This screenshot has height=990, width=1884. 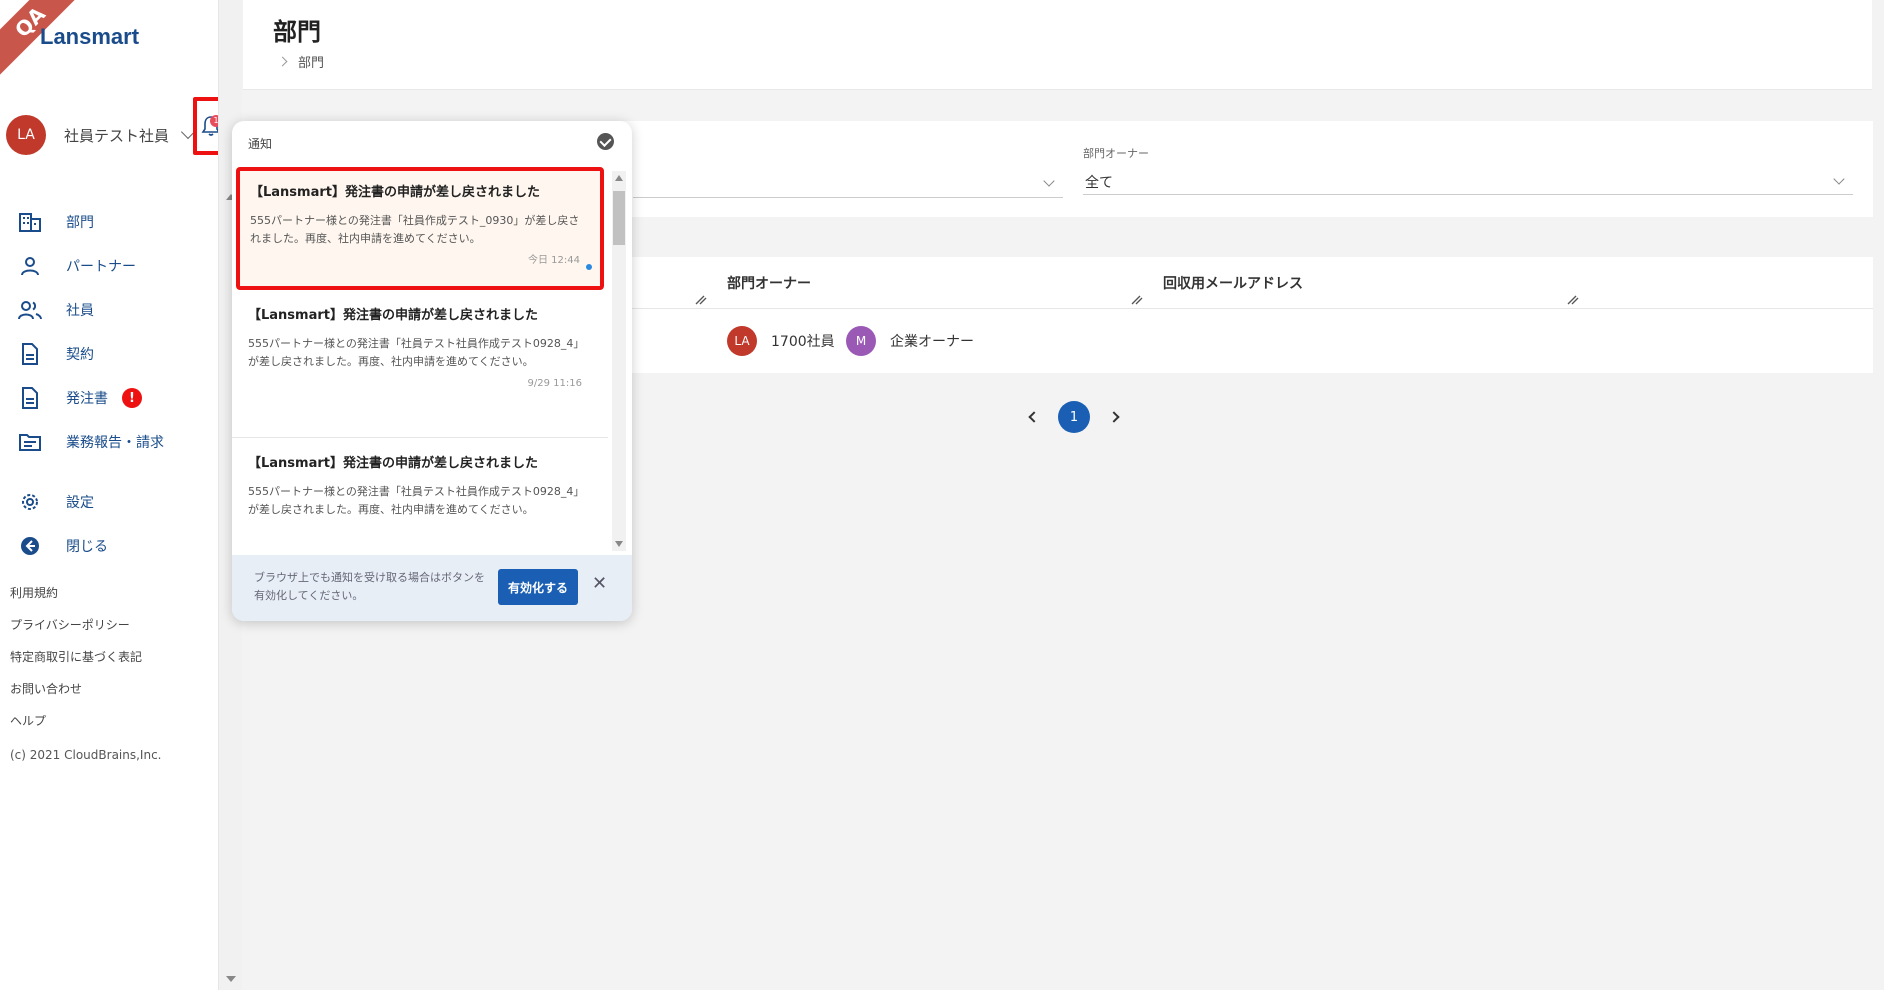 What do you see at coordinates (861, 341) in the screenshot?
I see `avatar: M` at bounding box center [861, 341].